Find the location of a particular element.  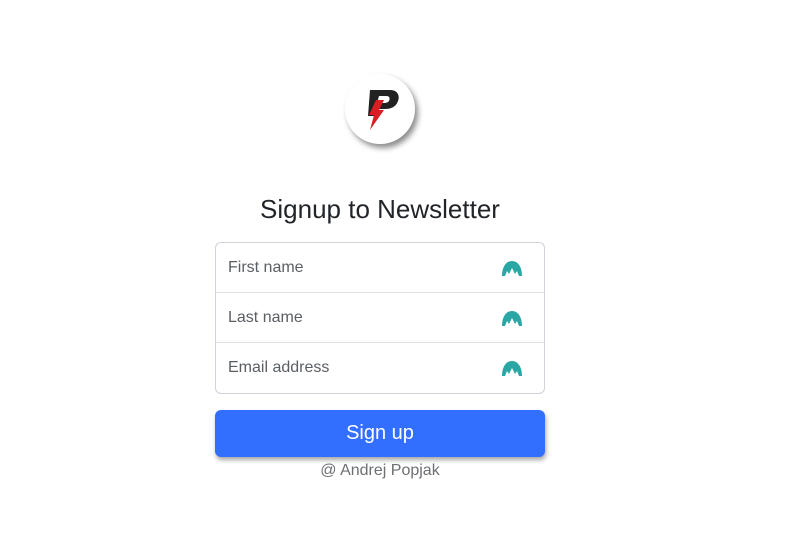

last-name-input is located at coordinates (380, 317).